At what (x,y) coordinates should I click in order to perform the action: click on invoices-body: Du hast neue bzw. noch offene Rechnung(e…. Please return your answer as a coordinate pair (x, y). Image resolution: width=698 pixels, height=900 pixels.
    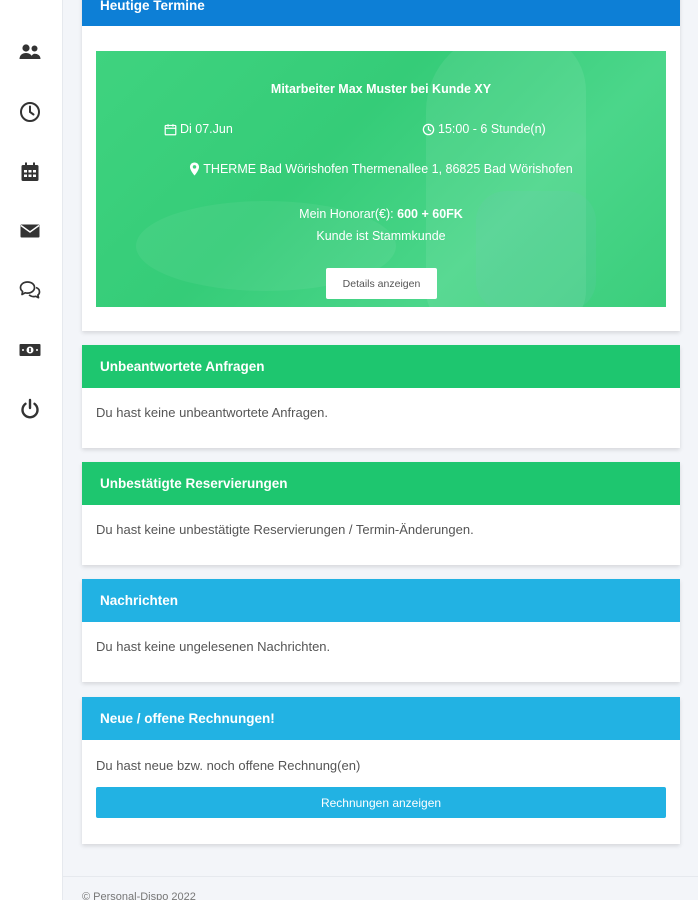
    Looking at the image, I should click on (381, 788).